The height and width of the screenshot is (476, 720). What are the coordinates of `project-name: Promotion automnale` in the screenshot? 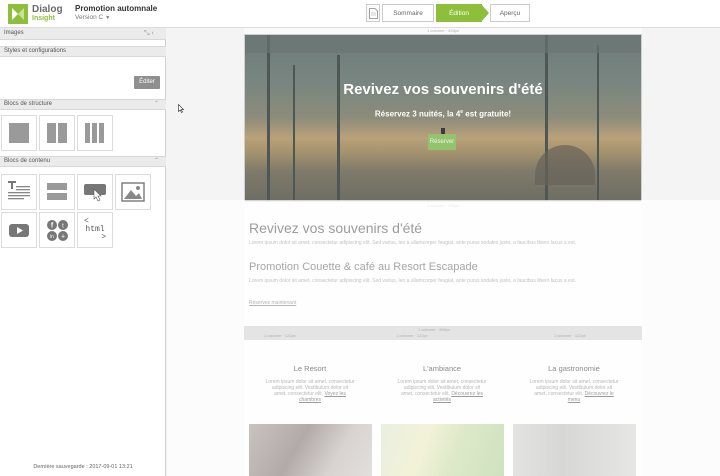 It's located at (116, 8).